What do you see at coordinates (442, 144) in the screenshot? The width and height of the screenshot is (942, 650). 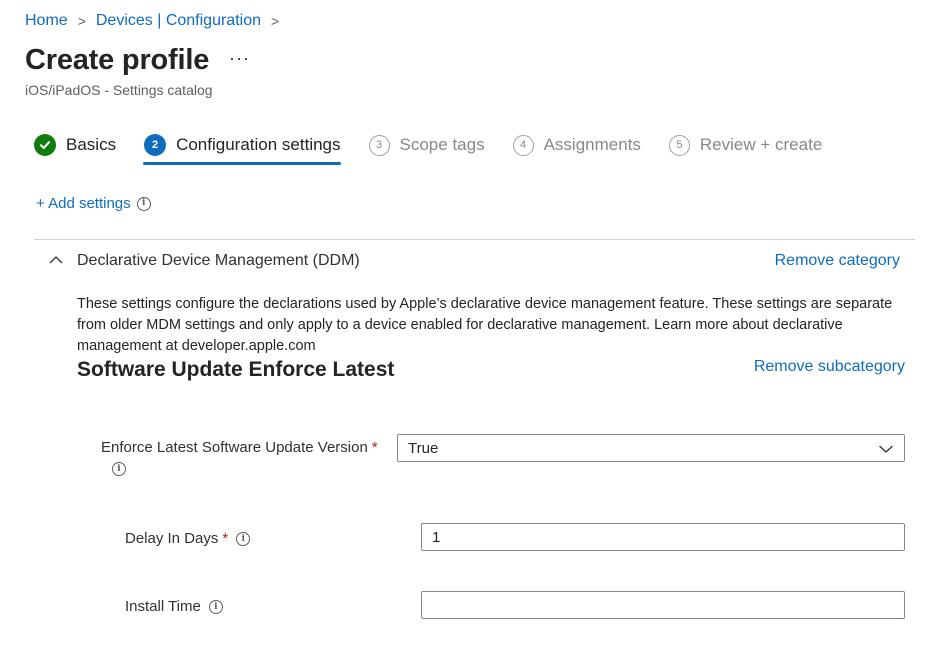 I see `step-scope-tags-label: Scope tags` at bounding box center [442, 144].